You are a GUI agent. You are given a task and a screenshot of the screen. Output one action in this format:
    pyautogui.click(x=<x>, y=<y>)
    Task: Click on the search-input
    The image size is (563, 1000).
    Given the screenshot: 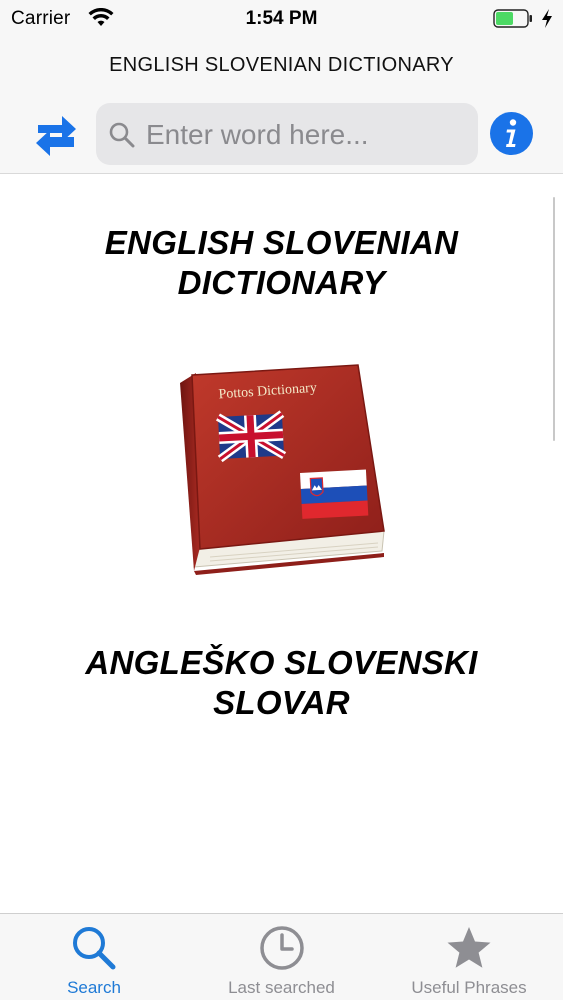 What is the action you would take?
    pyautogui.click(x=306, y=135)
    